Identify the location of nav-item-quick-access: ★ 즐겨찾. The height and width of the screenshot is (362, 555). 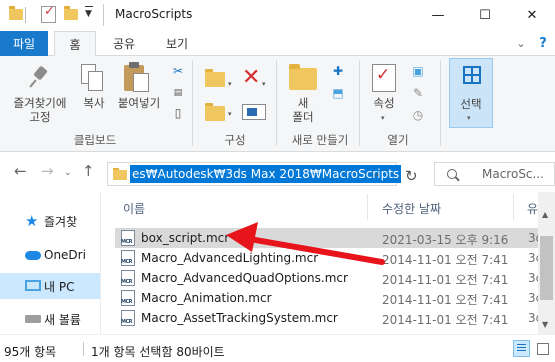
(50, 221).